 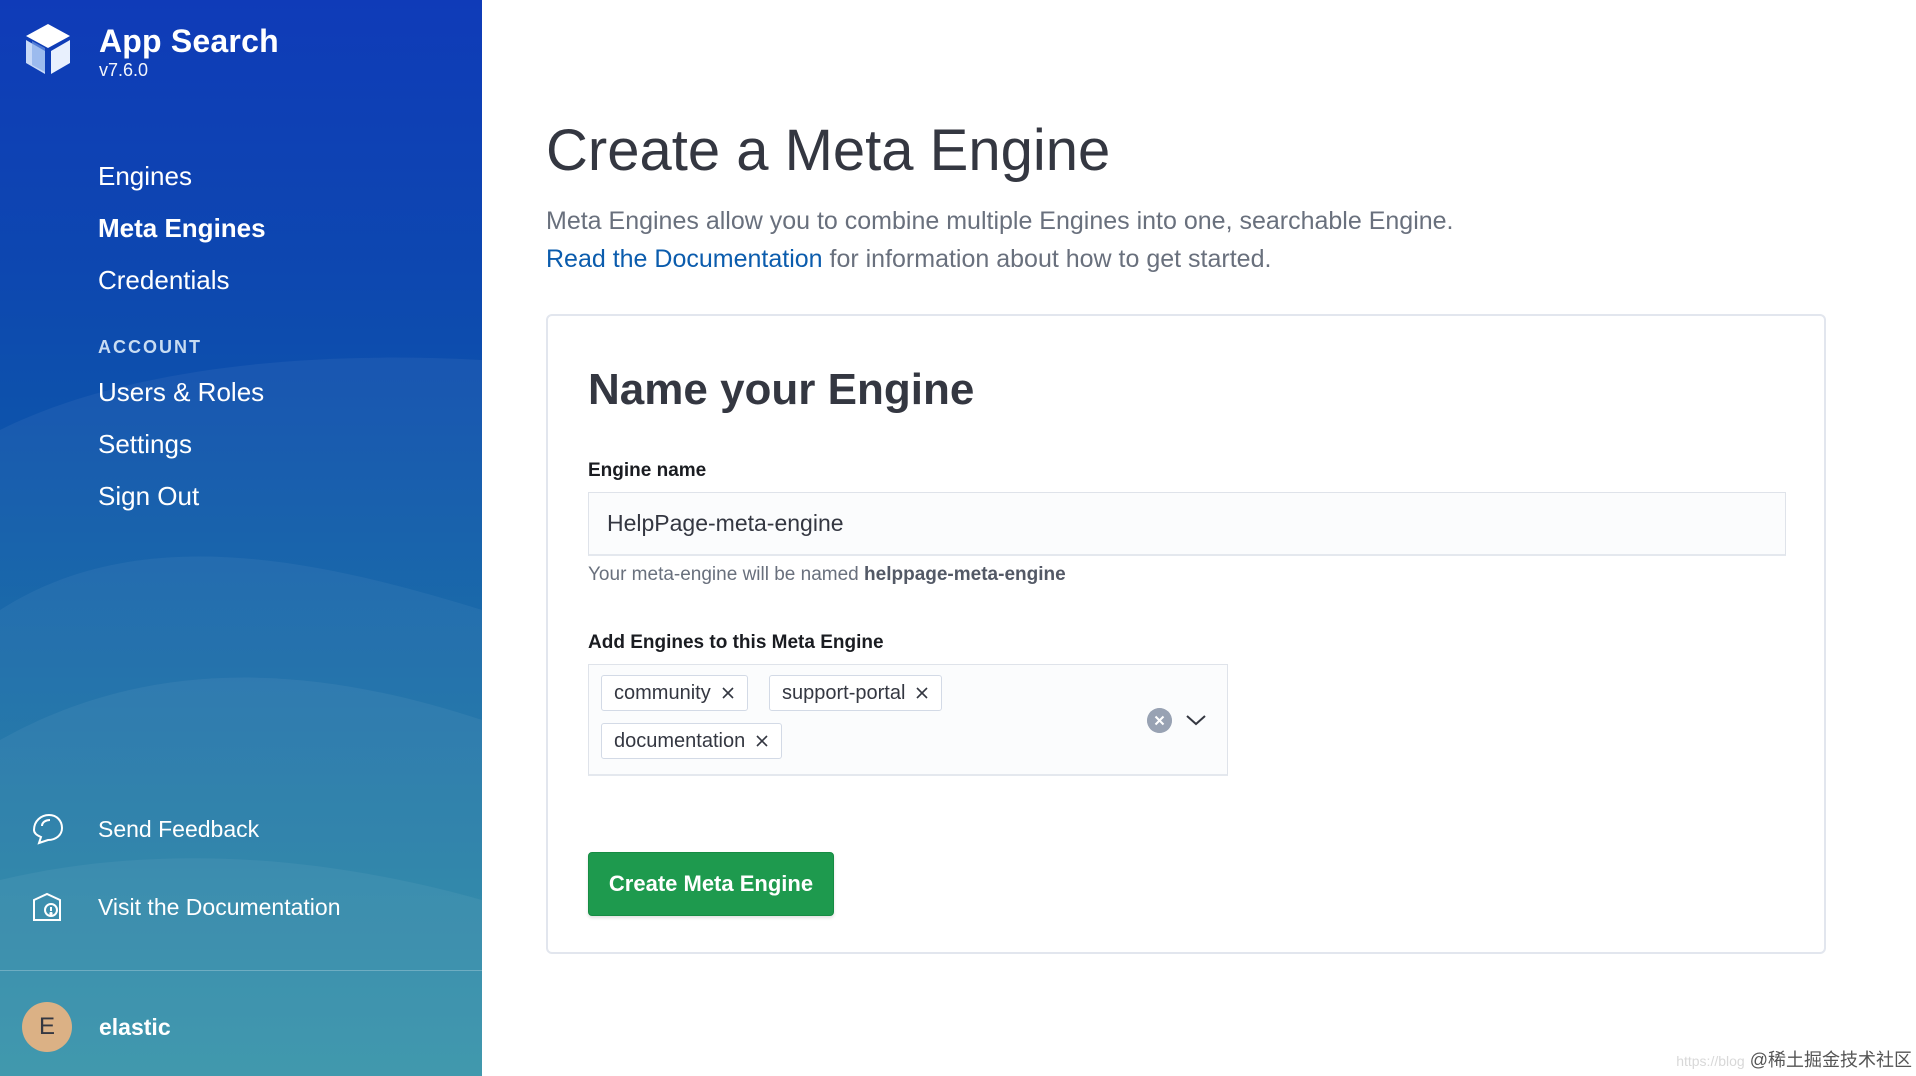 I want to click on user-menu: E elastic, so click(x=96, y=1027).